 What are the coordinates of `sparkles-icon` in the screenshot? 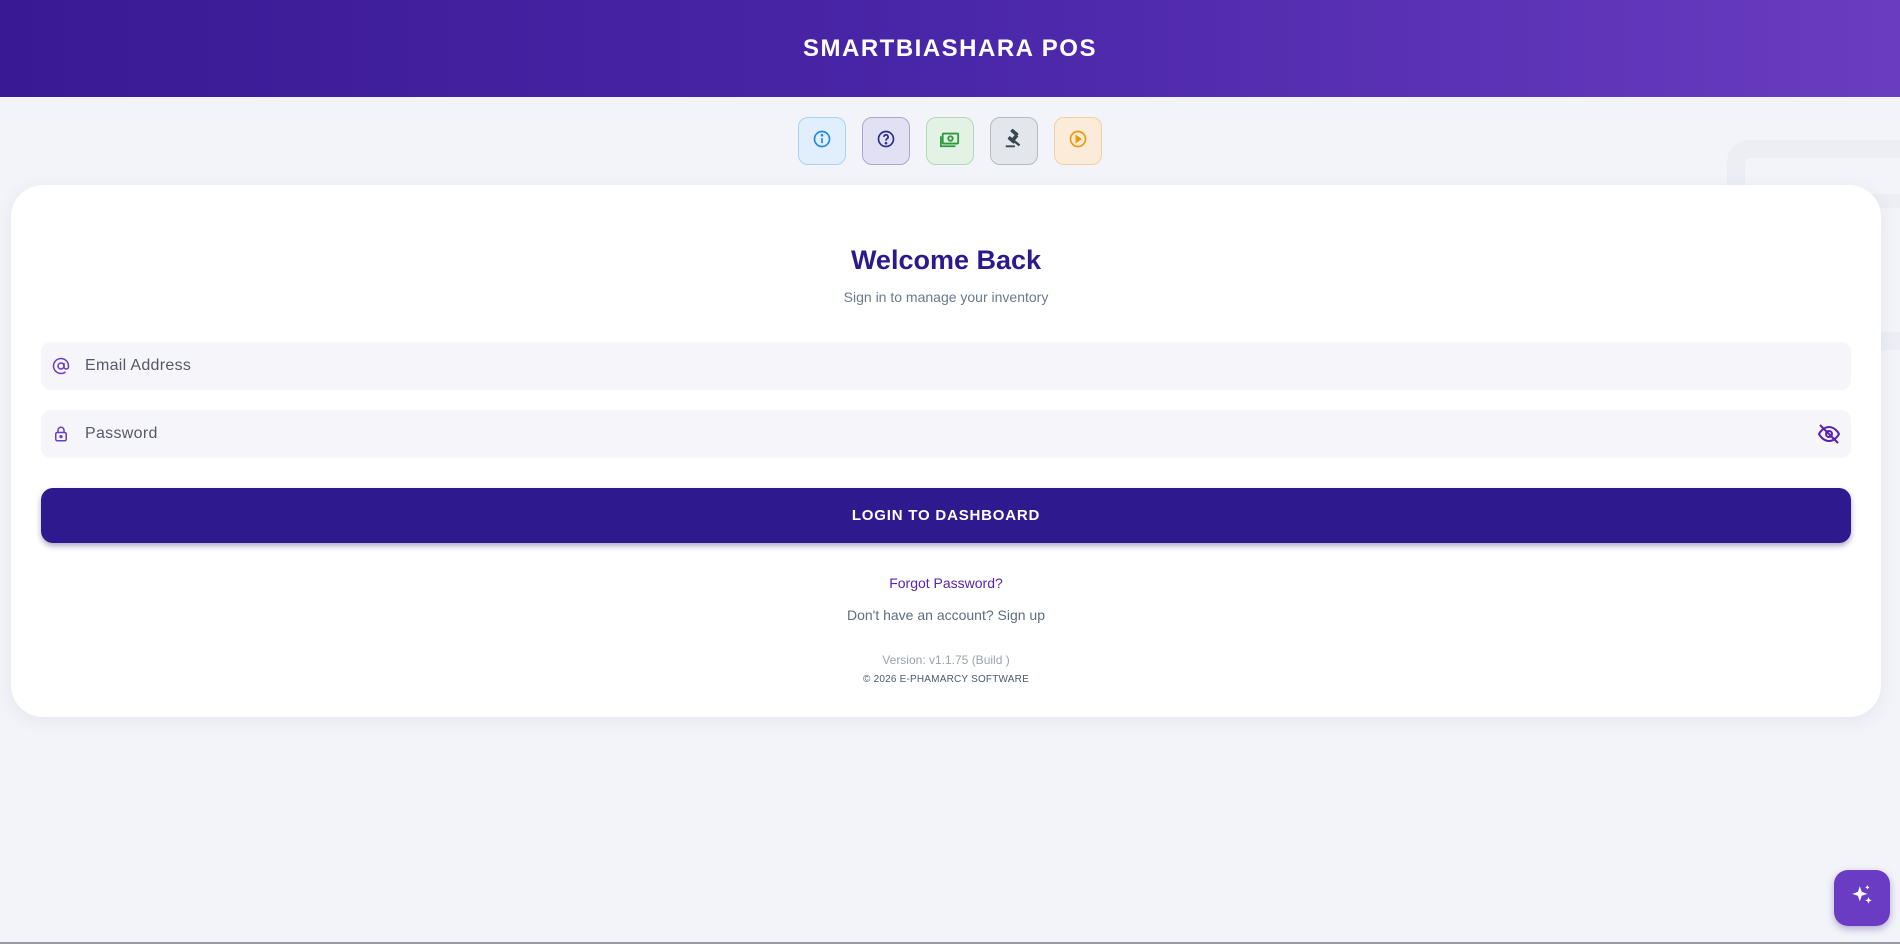 It's located at (1862, 898).